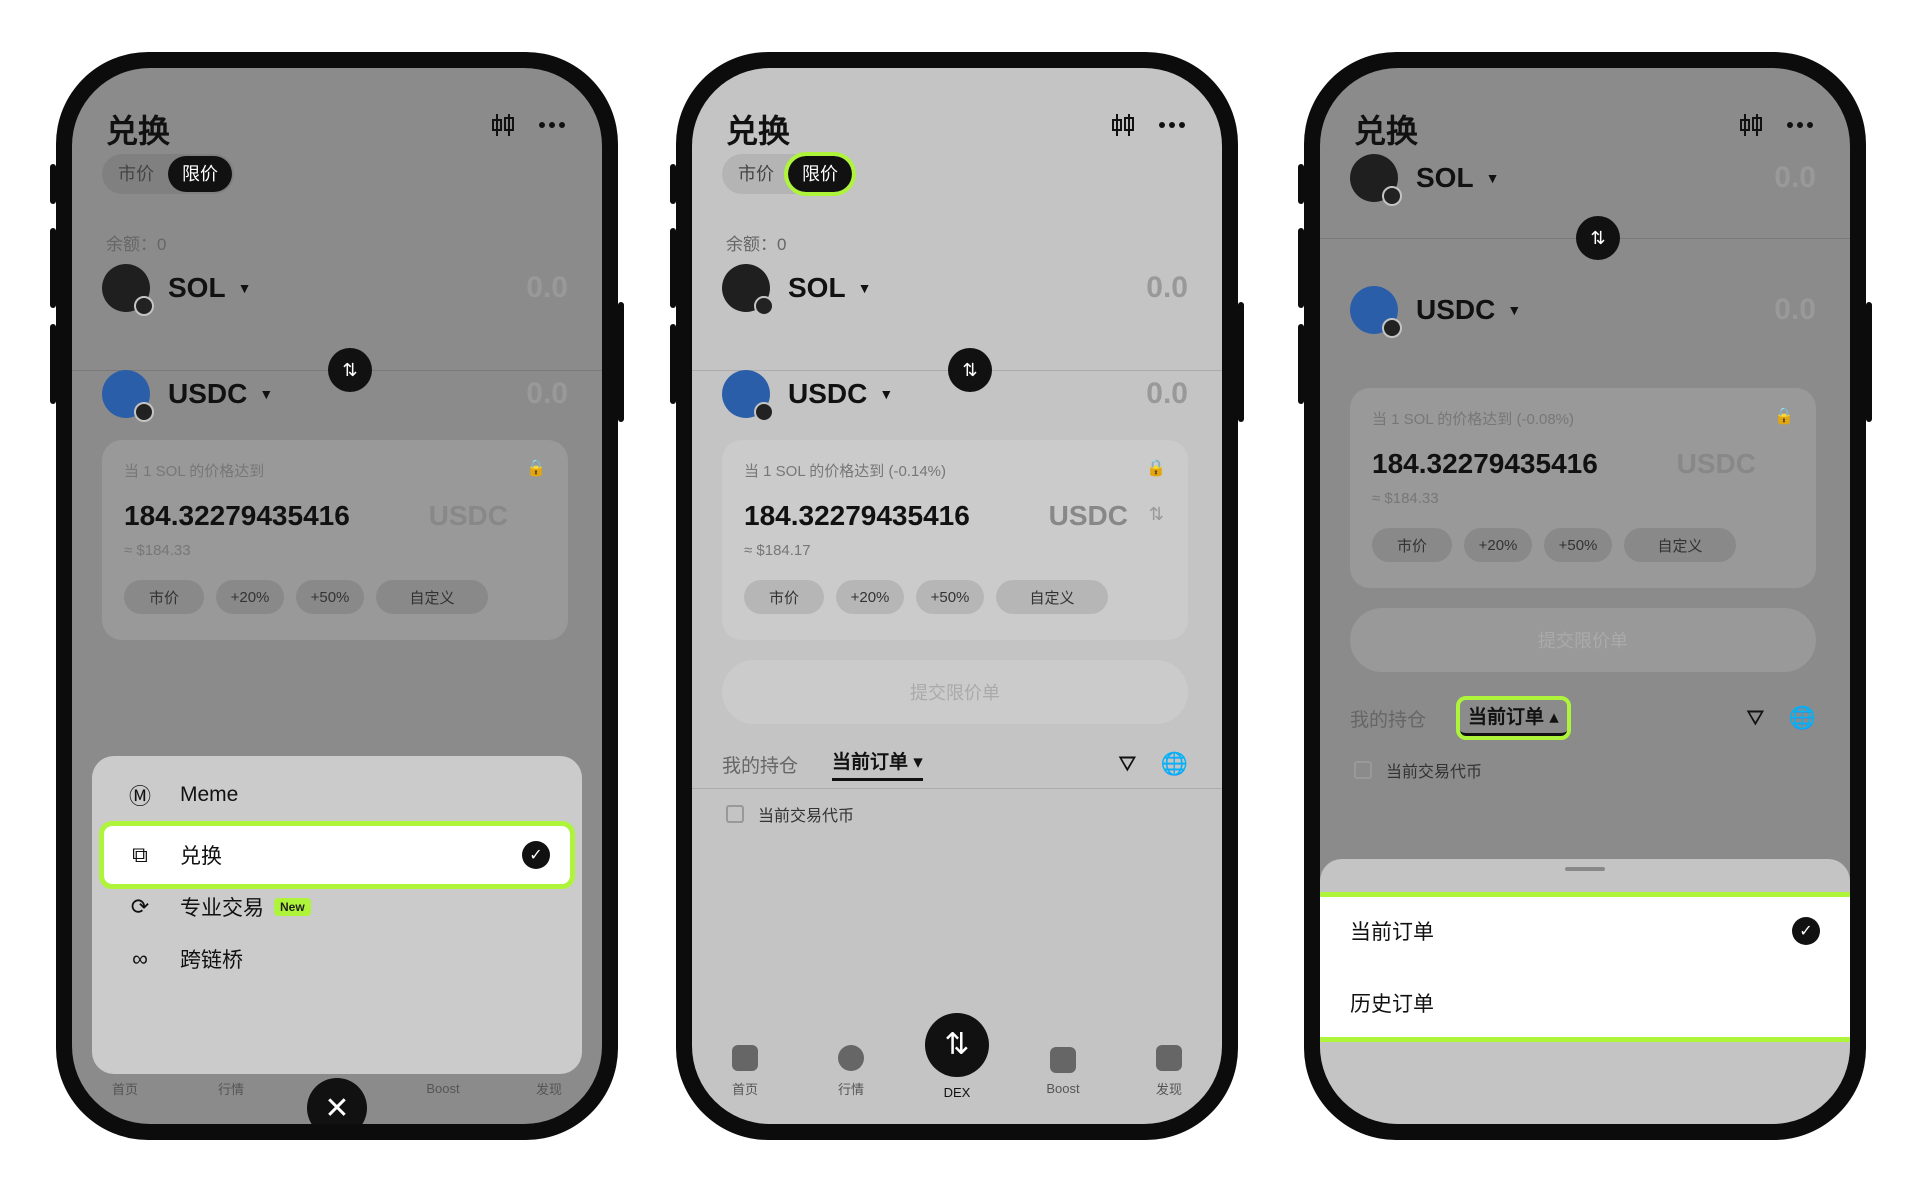  I want to click on order-tabs: 我的持仓 当前订单 ▴ ⛛ 🌐, so click(1583, 718).